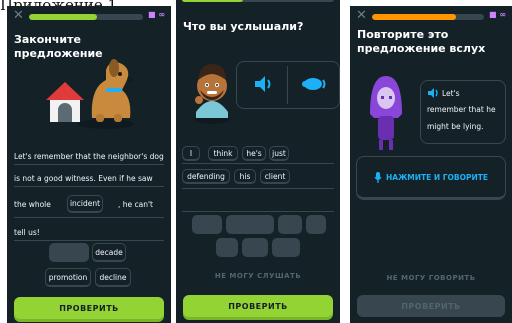 This screenshot has height=323, width=512. I want to click on option-decade: decade, so click(109, 252).